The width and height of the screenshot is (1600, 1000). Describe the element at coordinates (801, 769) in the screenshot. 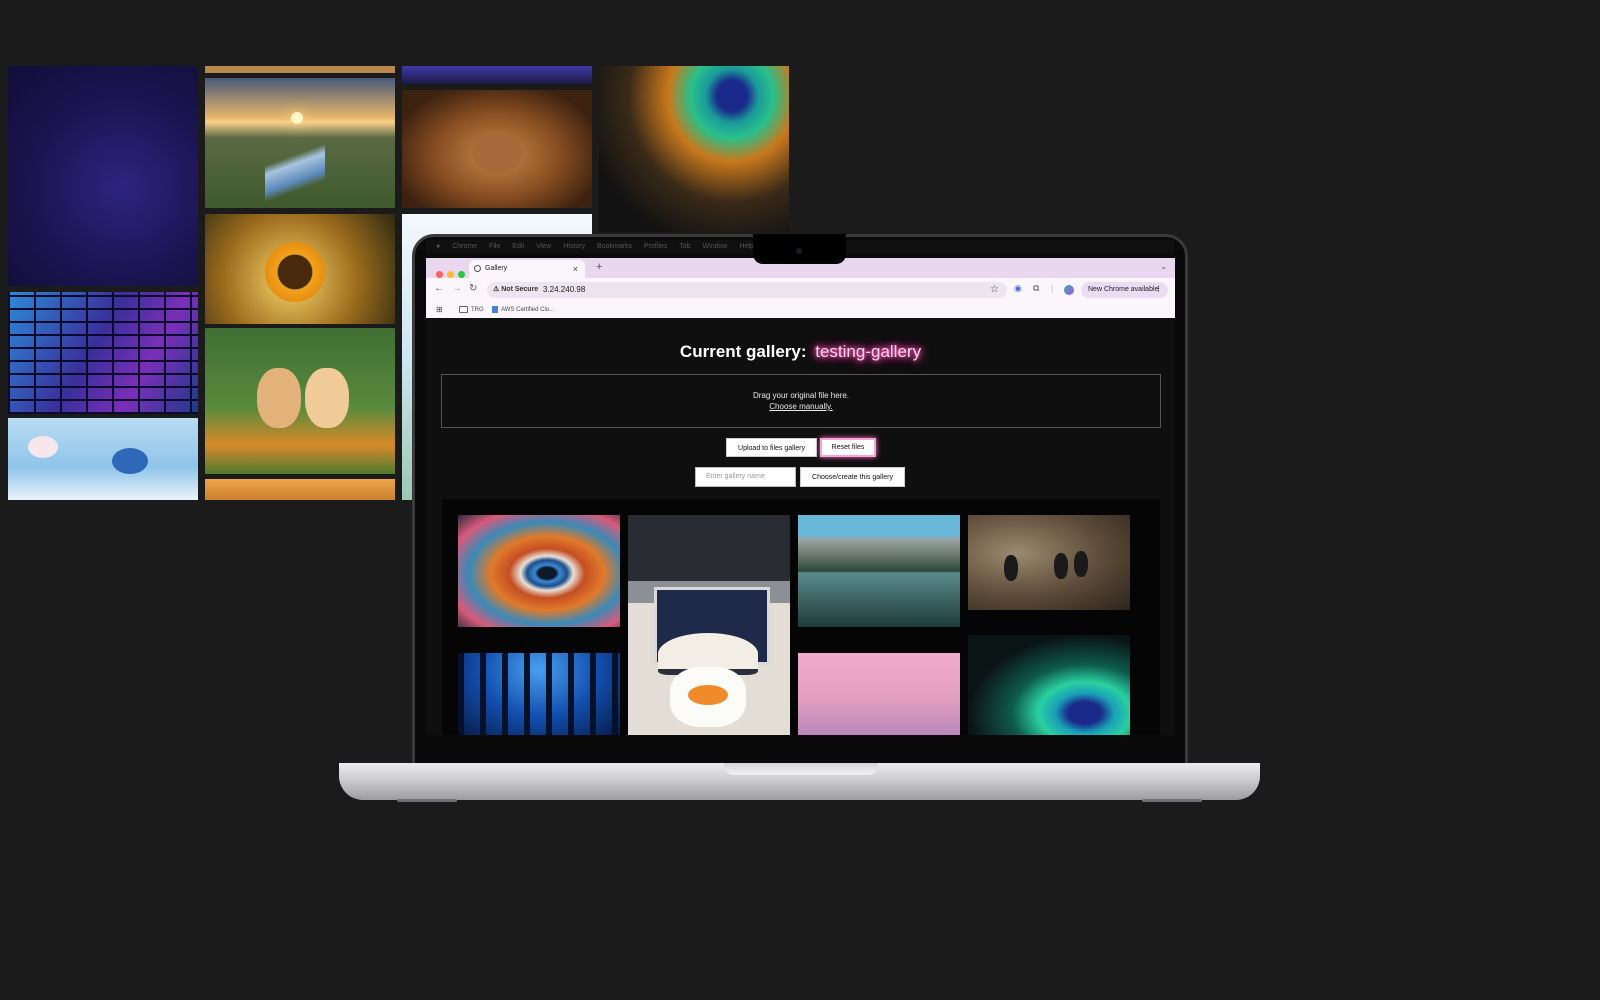

I see `laptop-opening-notch` at that location.